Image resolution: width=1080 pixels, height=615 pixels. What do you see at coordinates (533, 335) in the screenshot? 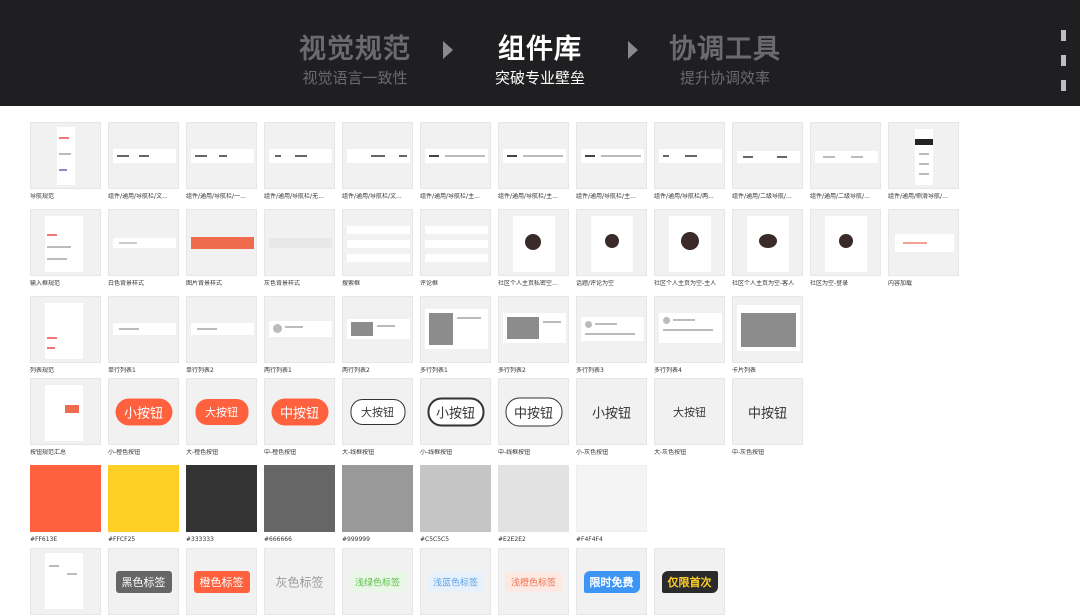
I see `component-card: 多行列表2` at bounding box center [533, 335].